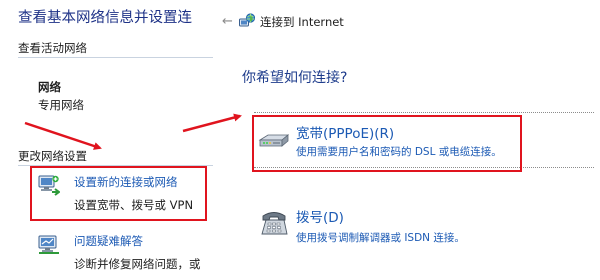  Describe the element at coordinates (126, 182) in the screenshot. I see `setup-connection-link: 设置新的连接或网络` at that location.